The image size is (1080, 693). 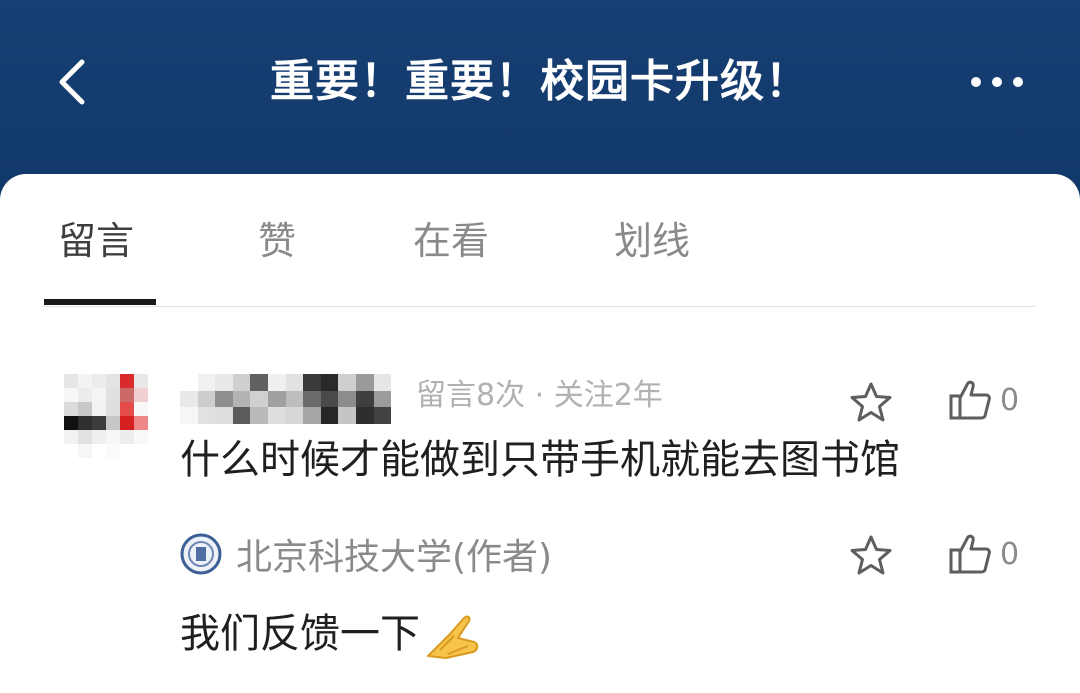 I want to click on active-tab-indicator, so click(x=100, y=302).